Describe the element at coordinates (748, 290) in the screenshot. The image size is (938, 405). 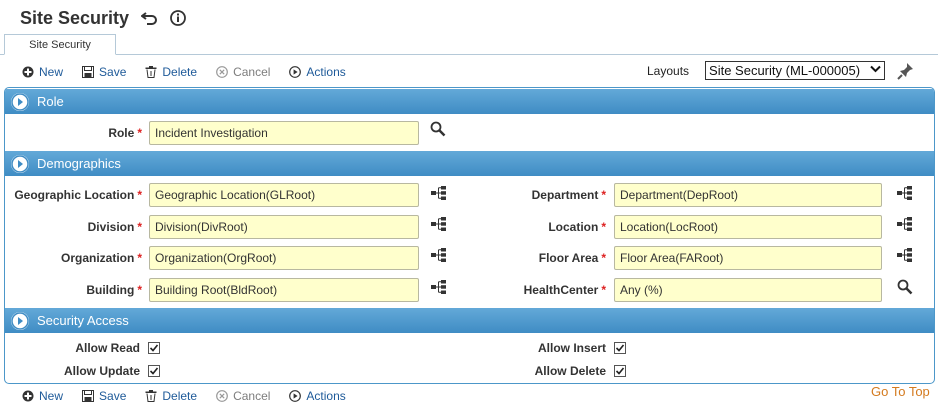
I see `health-center-input: Any (%)` at that location.